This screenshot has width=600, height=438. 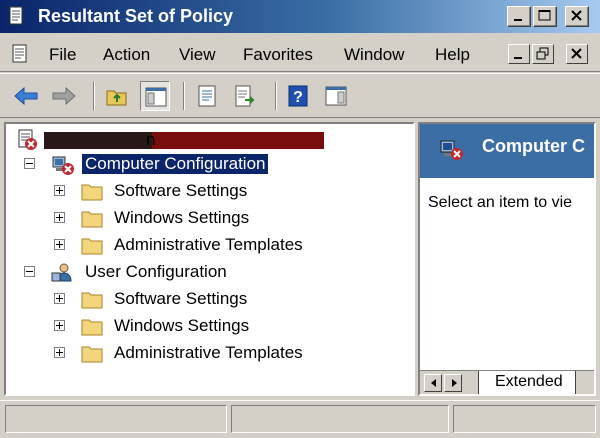 What do you see at coordinates (577, 54) in the screenshot?
I see `child-close-button` at bounding box center [577, 54].